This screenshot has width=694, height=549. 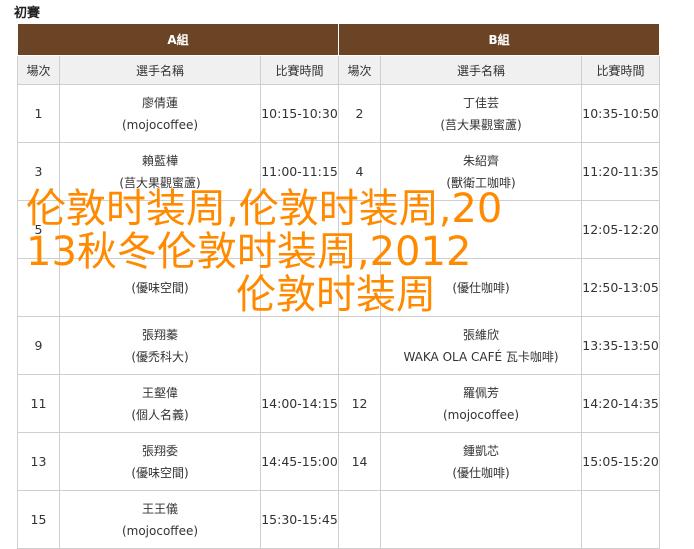 I want to click on page-title: 初賽, so click(x=27, y=13).